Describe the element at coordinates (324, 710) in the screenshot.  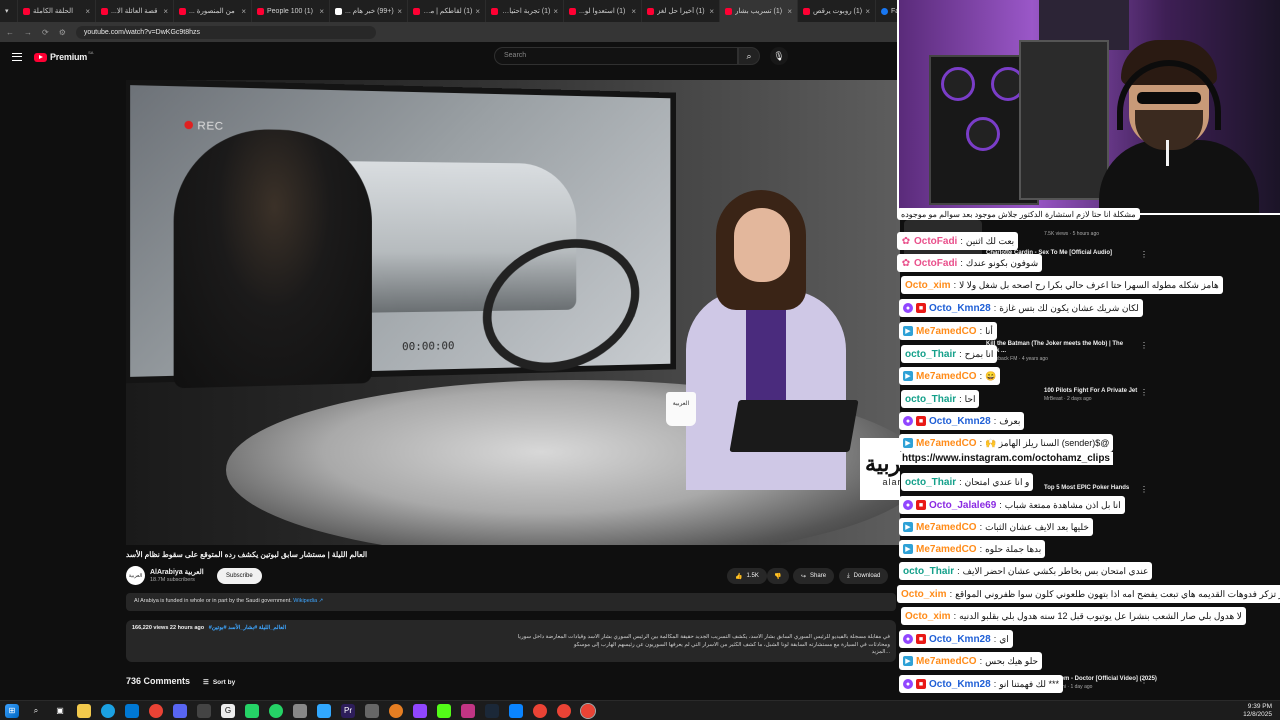
I see `photoshop-icon` at that location.